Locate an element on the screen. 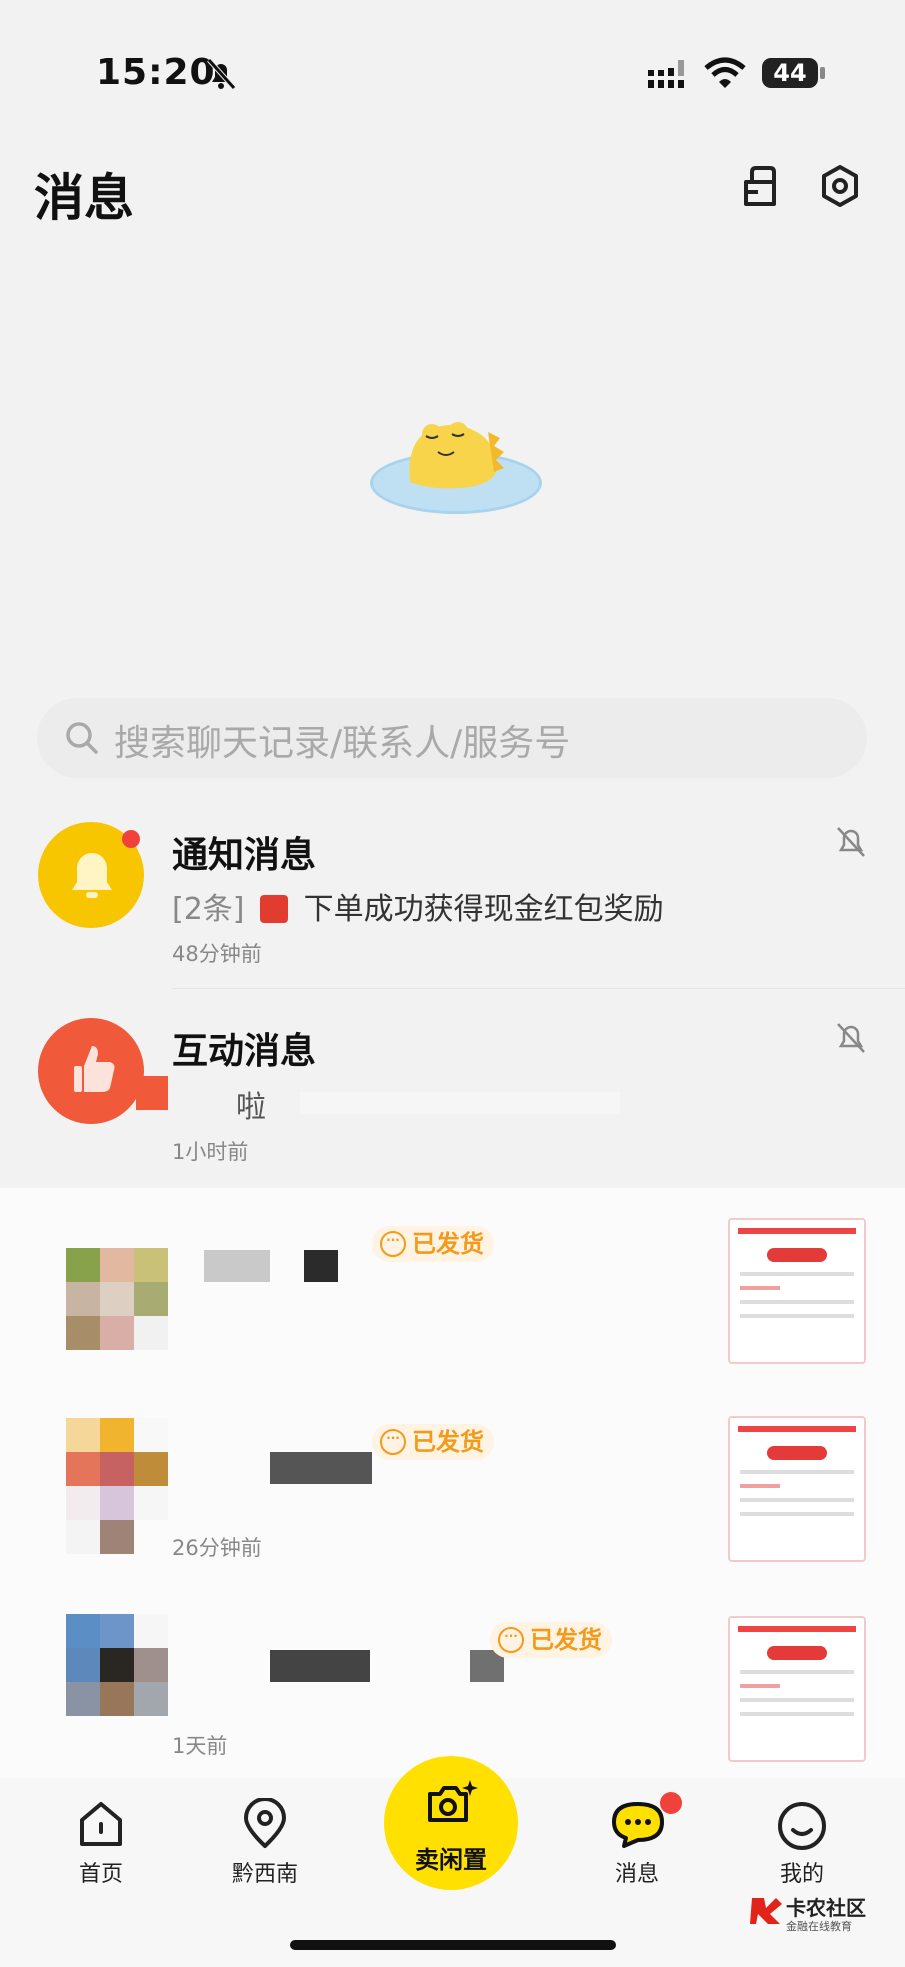 This screenshot has height=1967, width=905. notification-bell-icon is located at coordinates (92, 875).